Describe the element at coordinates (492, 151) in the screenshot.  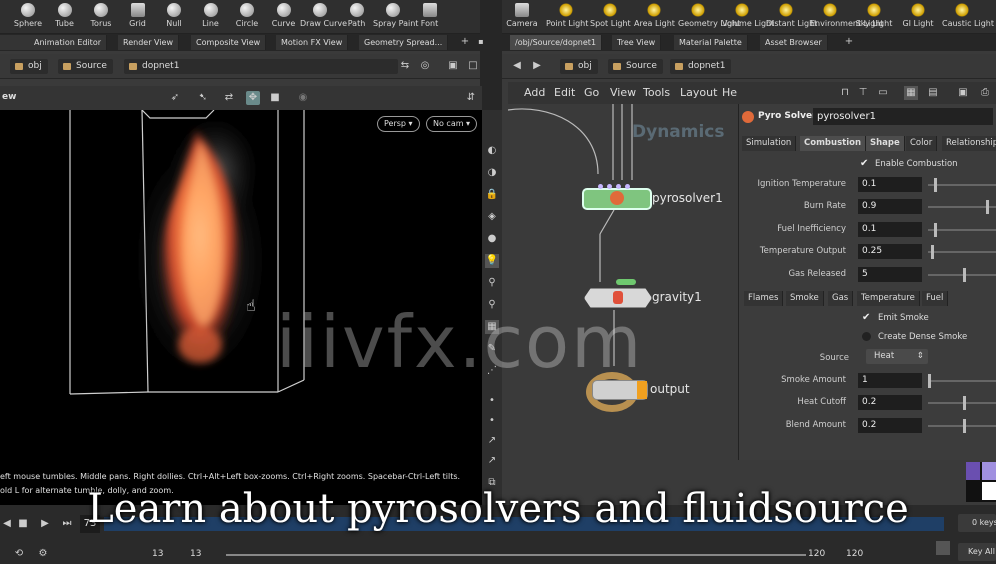
I see `view-tool-icon: ◐` at that location.